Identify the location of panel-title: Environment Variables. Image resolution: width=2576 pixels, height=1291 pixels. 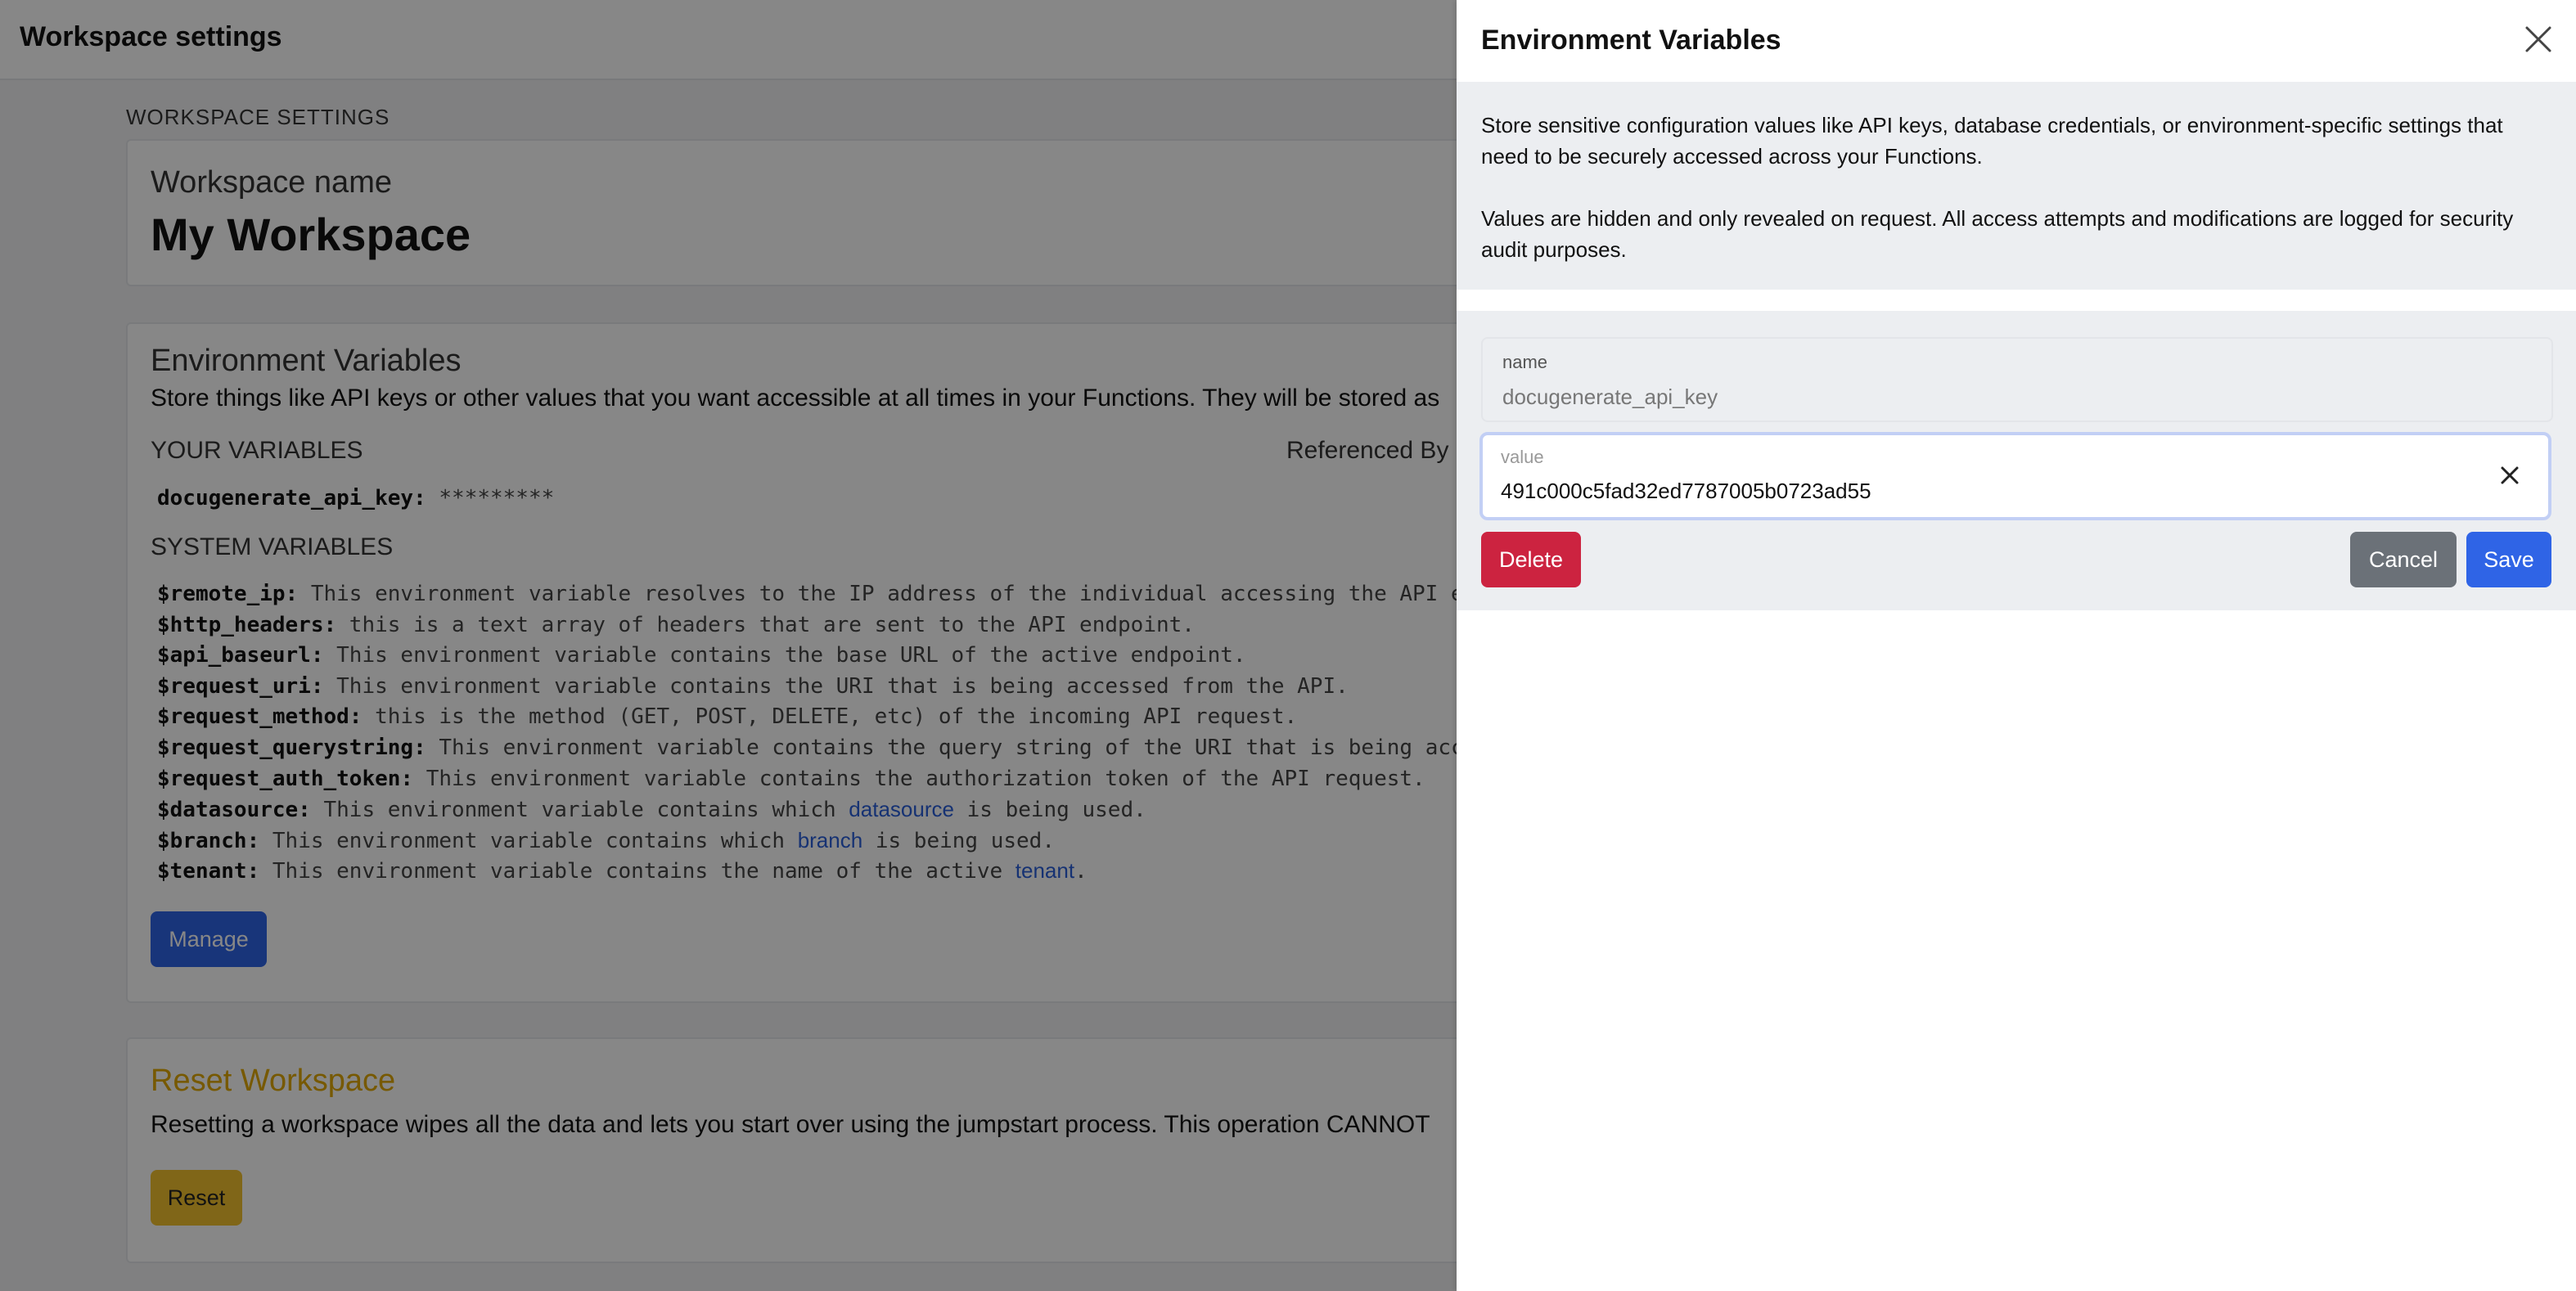
(1631, 40).